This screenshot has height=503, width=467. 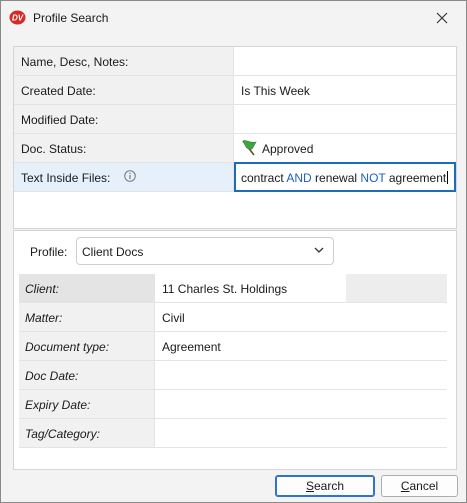 I want to click on close-icon, so click(x=442, y=18).